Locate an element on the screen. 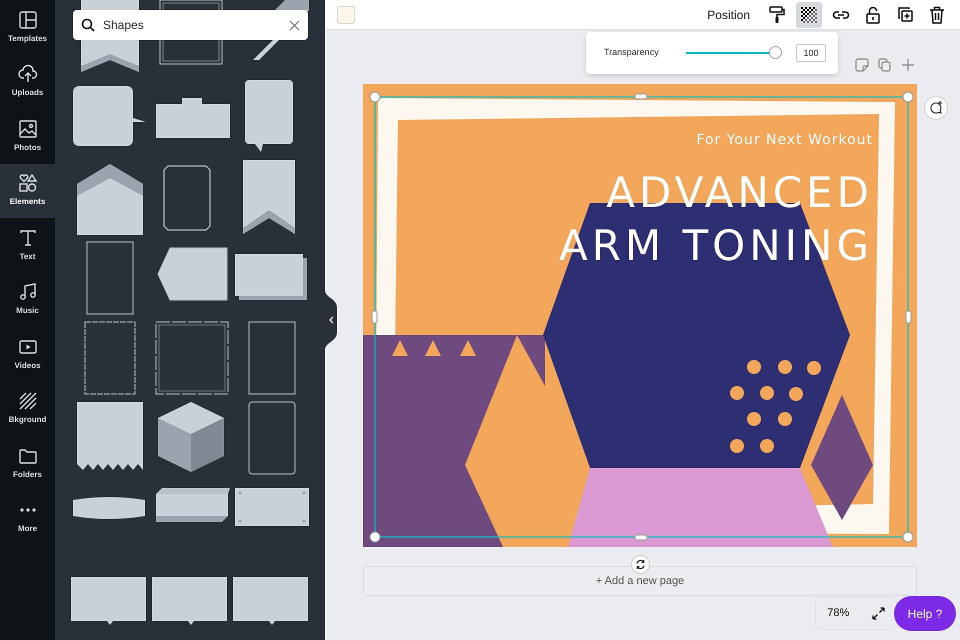 The image size is (960, 640). rotate-icon is located at coordinates (640, 564).